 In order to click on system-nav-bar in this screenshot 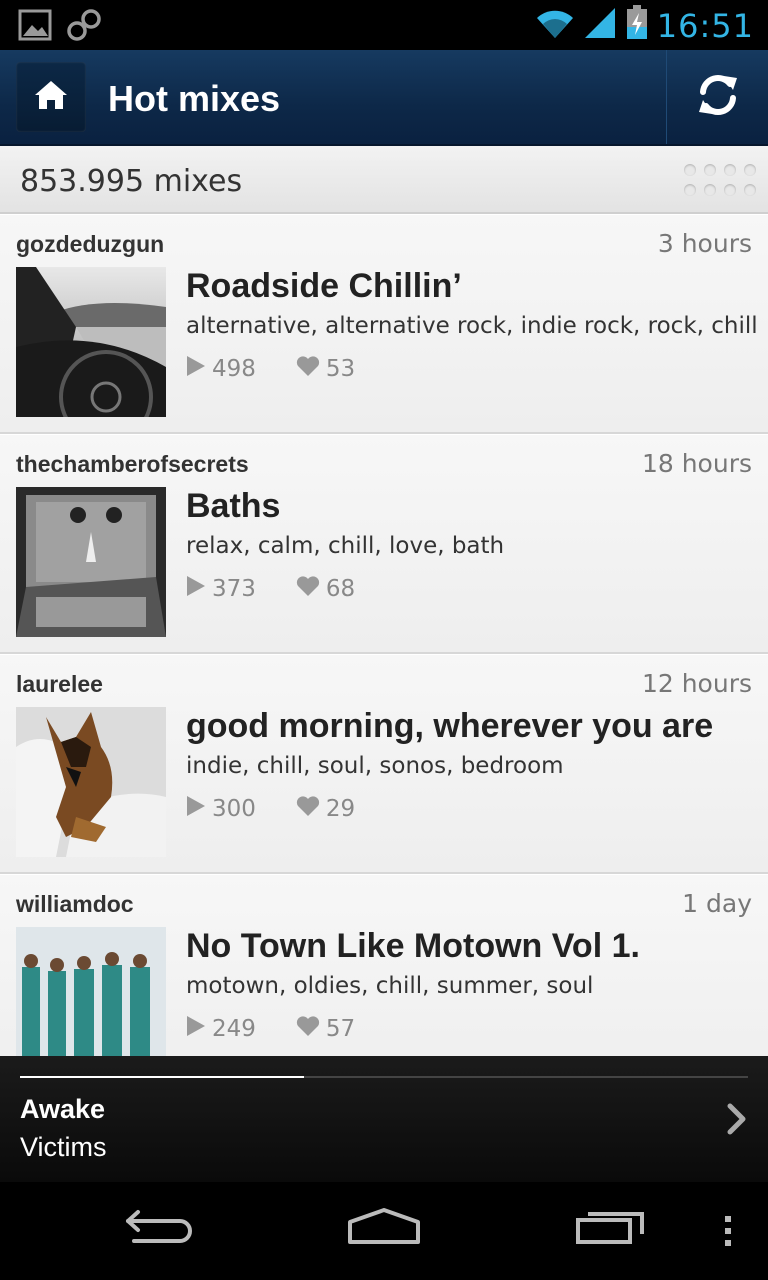, I will do `click(384, 1231)`.